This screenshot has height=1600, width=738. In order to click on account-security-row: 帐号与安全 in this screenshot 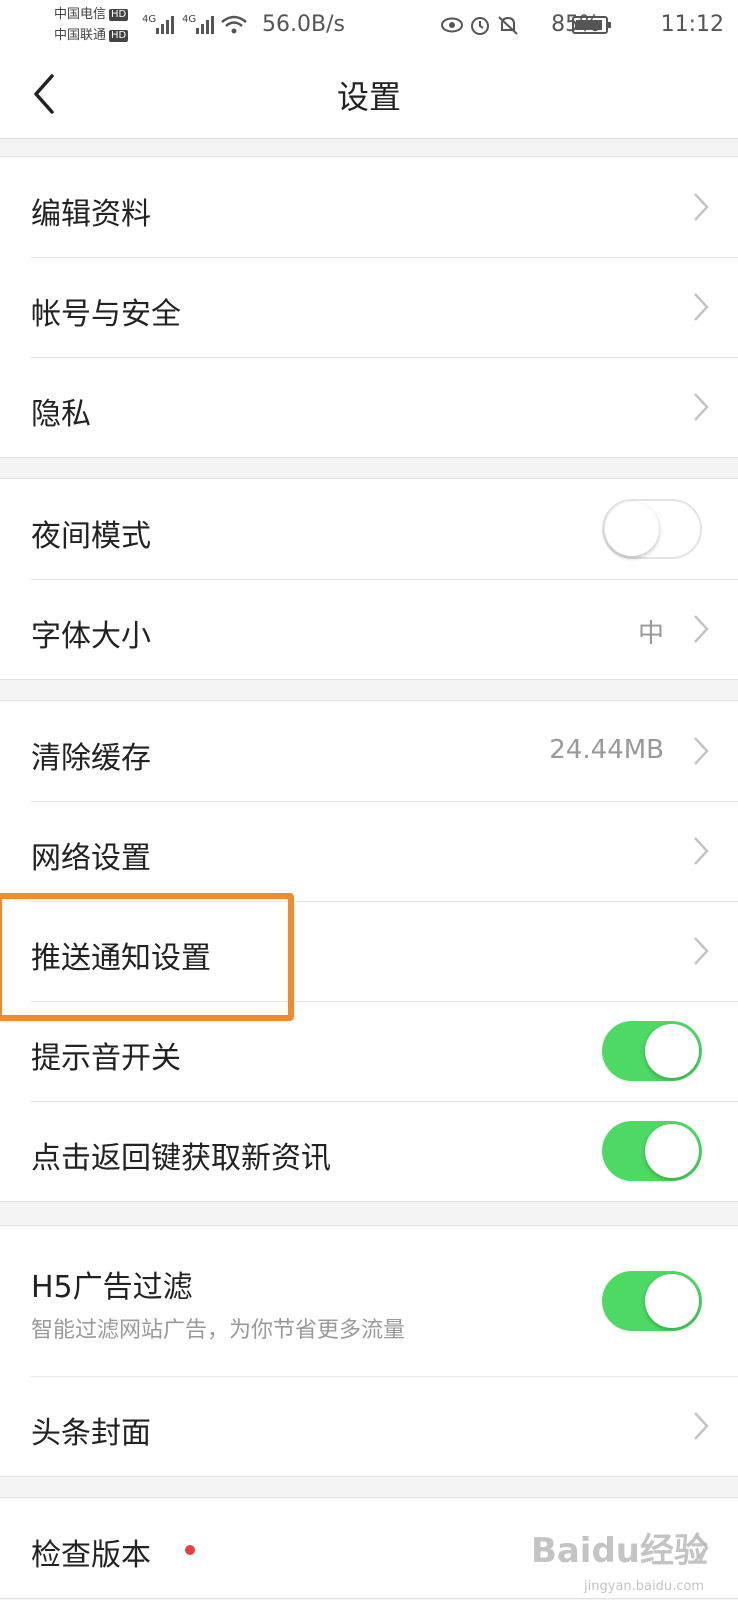, I will do `click(369, 307)`.